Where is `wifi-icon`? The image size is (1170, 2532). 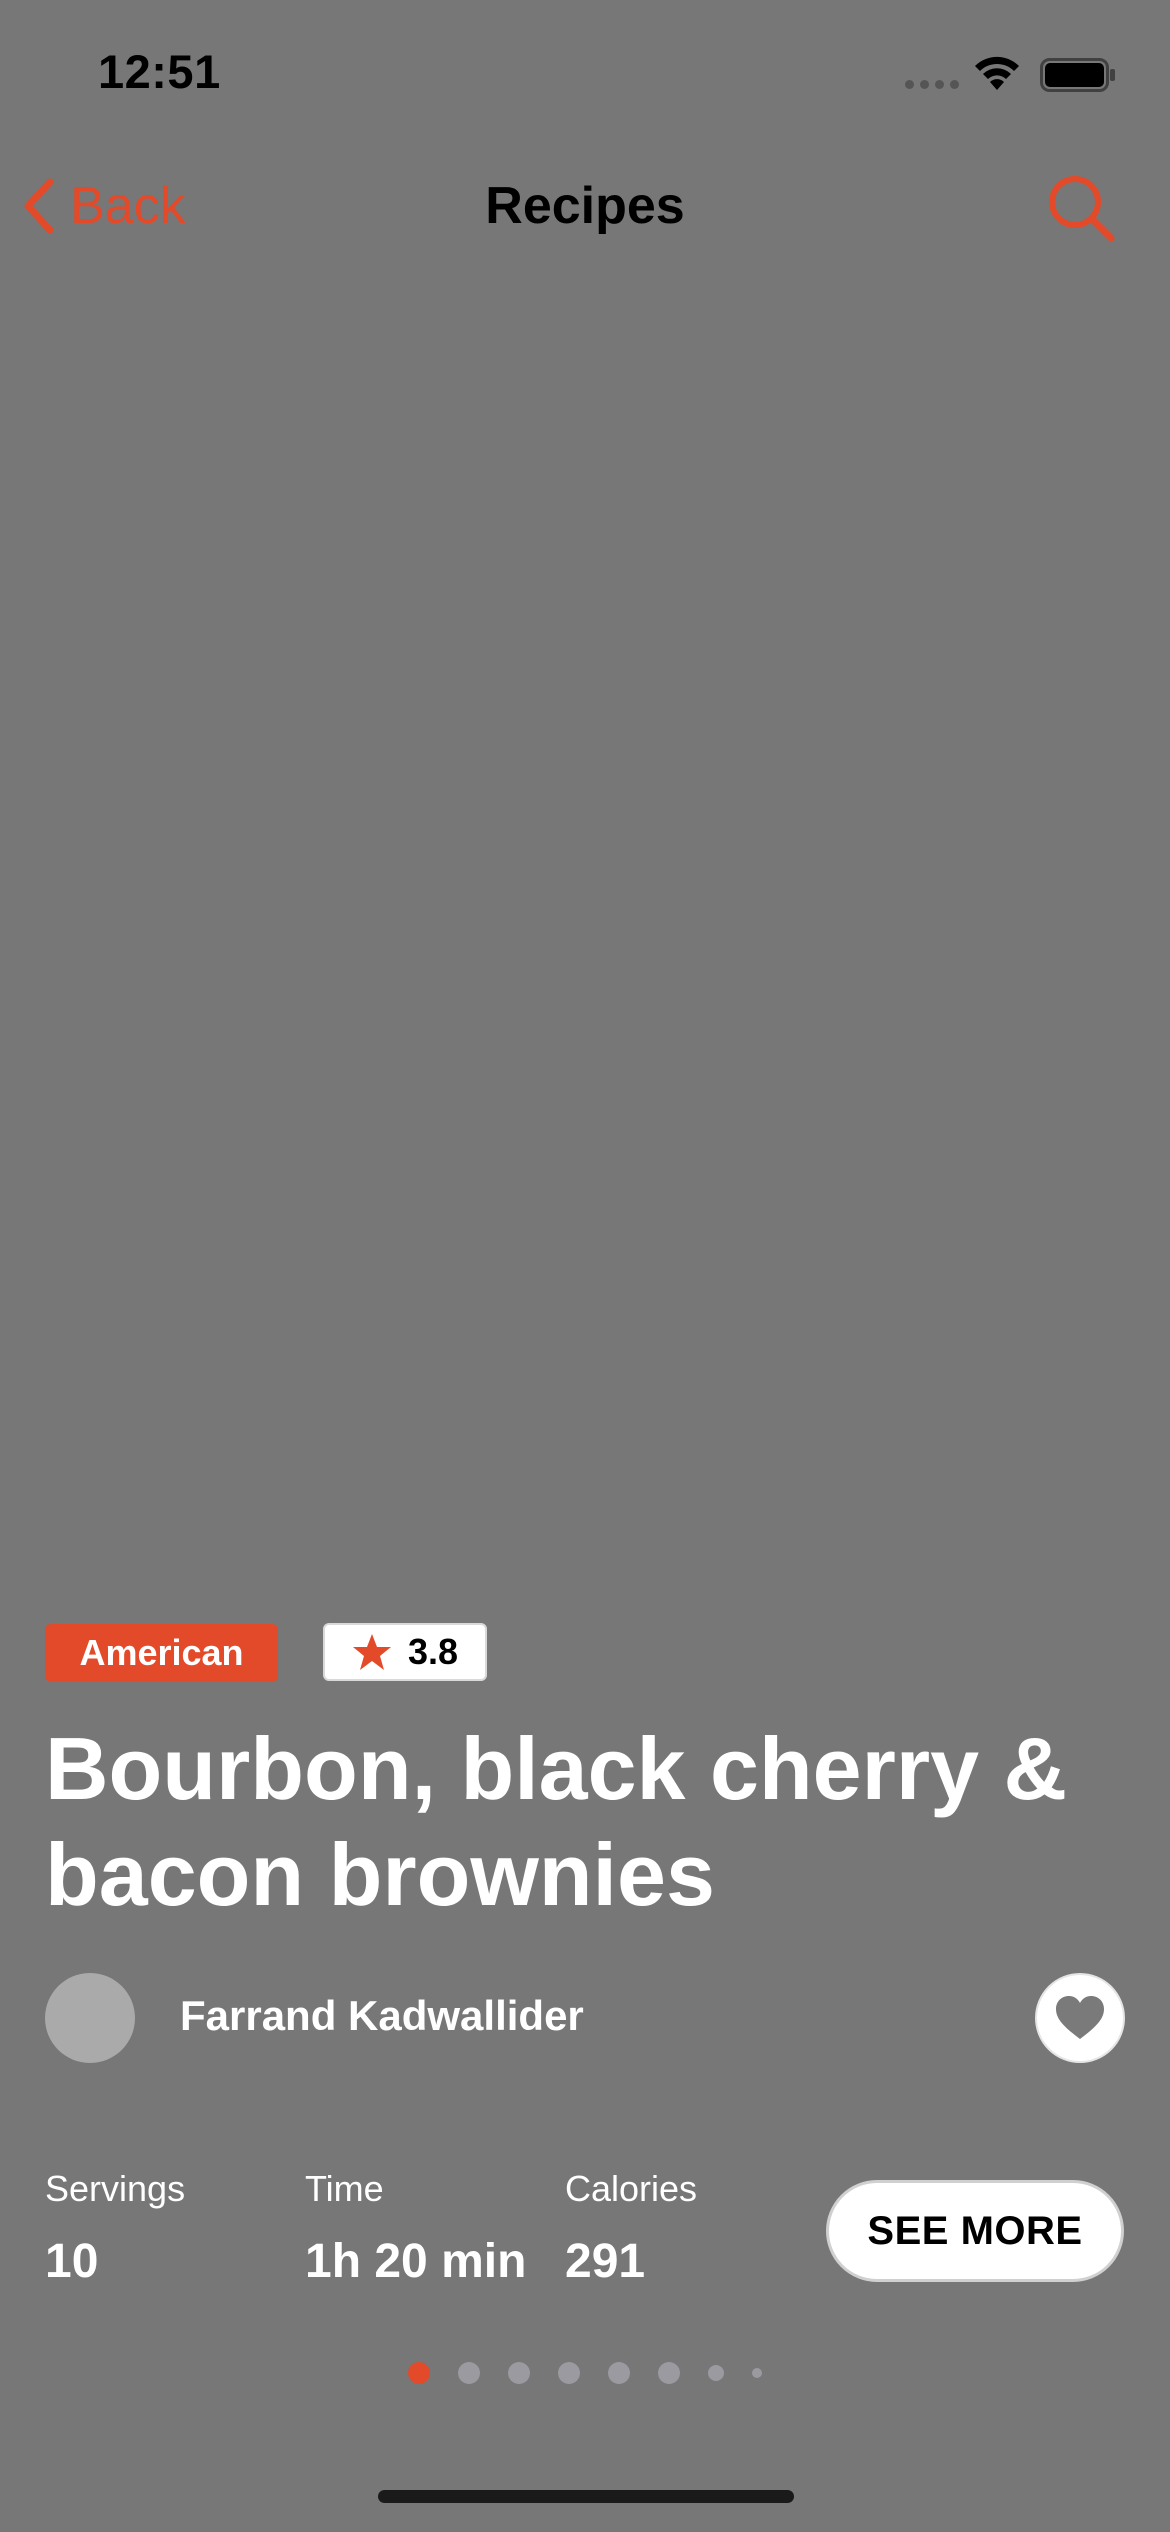
wifi-icon is located at coordinates (997, 73).